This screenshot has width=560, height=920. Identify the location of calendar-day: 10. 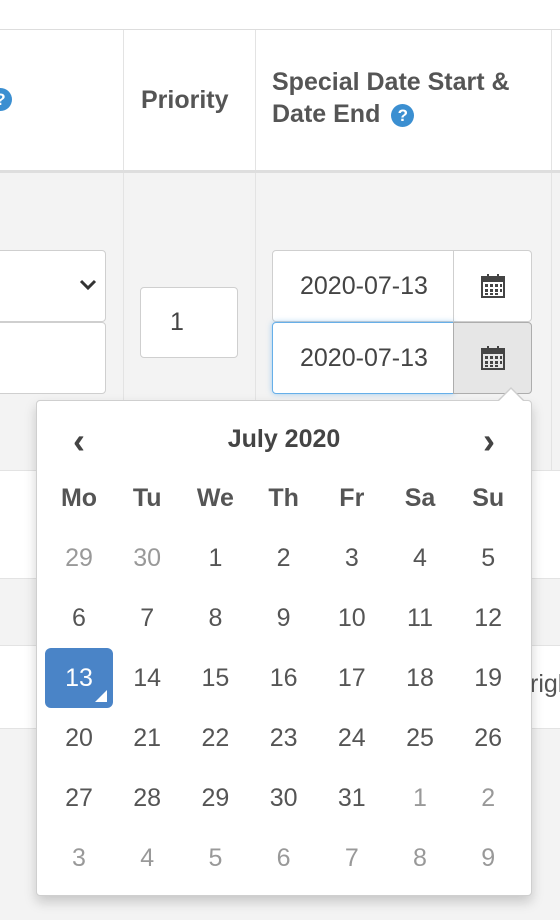
(352, 618).